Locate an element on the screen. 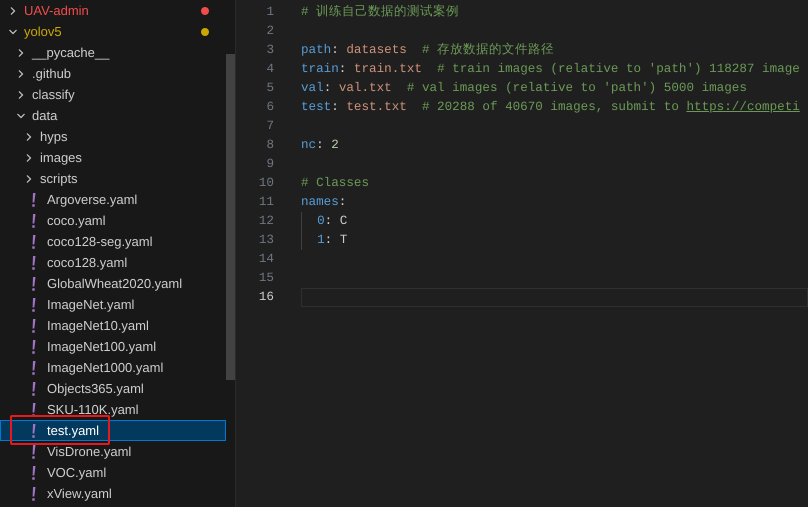 This screenshot has width=808, height=507. line-number: 10 is located at coordinates (266, 183).